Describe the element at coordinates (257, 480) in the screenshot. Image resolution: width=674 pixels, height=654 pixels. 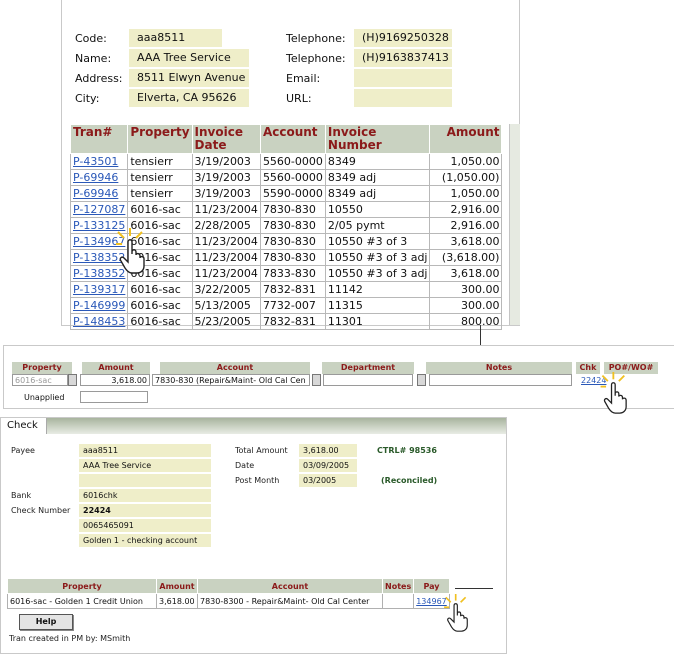
I see `post-month-label: Post Month` at that location.